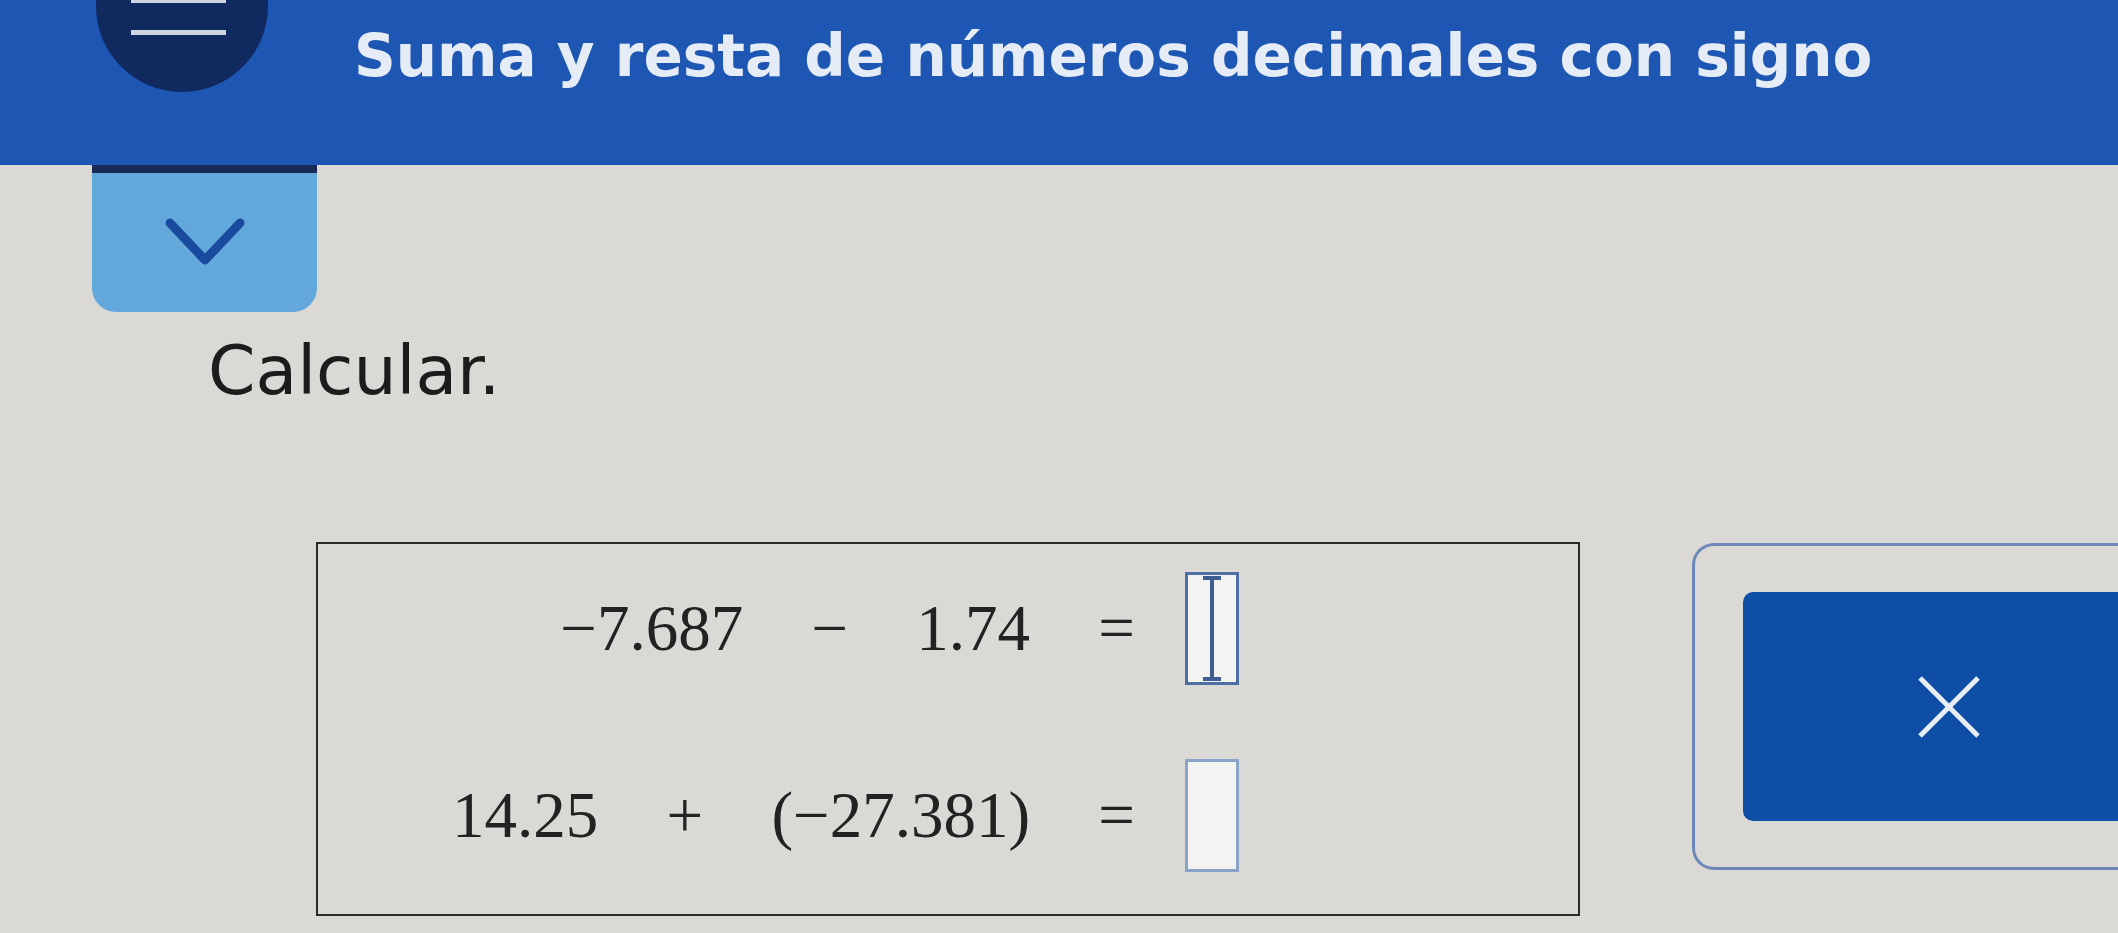  I want to click on x-icon, so click(1948, 706).